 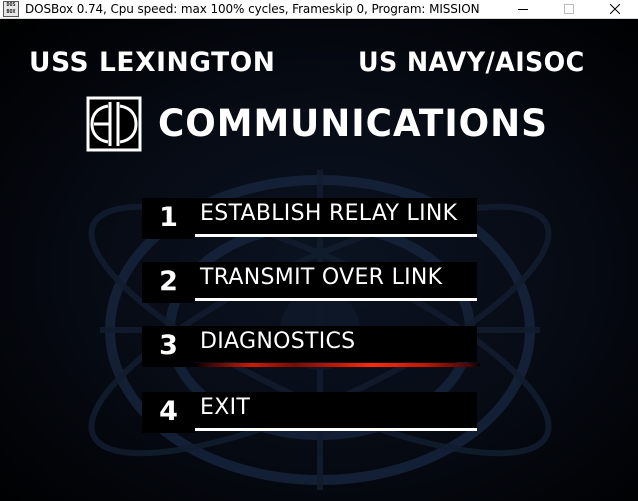 What do you see at coordinates (114, 124) in the screenshot?
I see `communications-logo-icon` at bounding box center [114, 124].